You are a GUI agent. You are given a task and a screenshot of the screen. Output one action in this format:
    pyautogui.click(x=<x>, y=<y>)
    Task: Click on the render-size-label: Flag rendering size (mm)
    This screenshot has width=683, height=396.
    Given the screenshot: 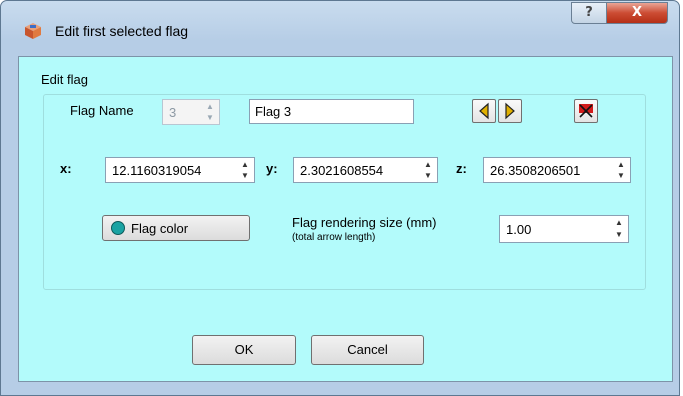 What is the action you would take?
    pyautogui.click(x=364, y=222)
    